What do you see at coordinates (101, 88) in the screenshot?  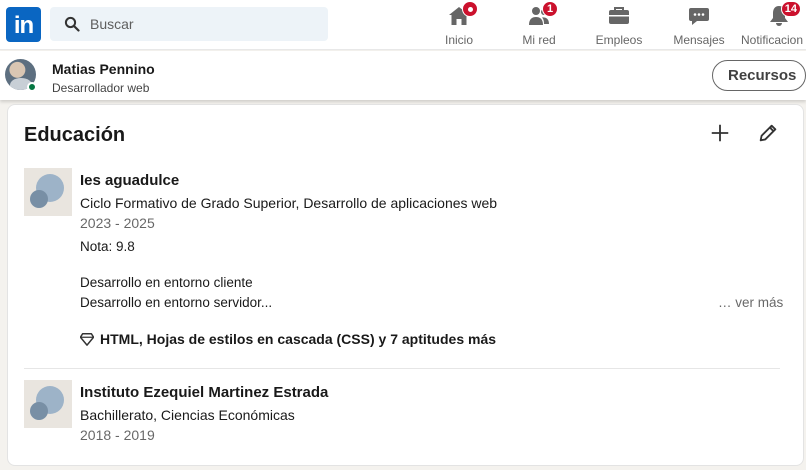 I see `profile-headline: Desarrollador web` at bounding box center [101, 88].